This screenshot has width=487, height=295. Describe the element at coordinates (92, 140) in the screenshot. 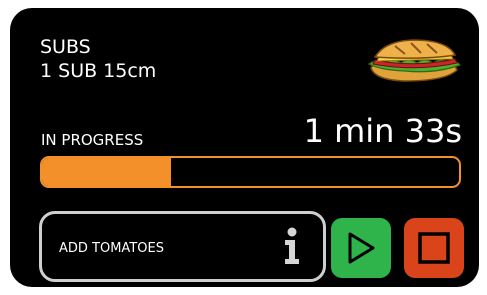

I see `status-label: IN PROGRESS` at that location.